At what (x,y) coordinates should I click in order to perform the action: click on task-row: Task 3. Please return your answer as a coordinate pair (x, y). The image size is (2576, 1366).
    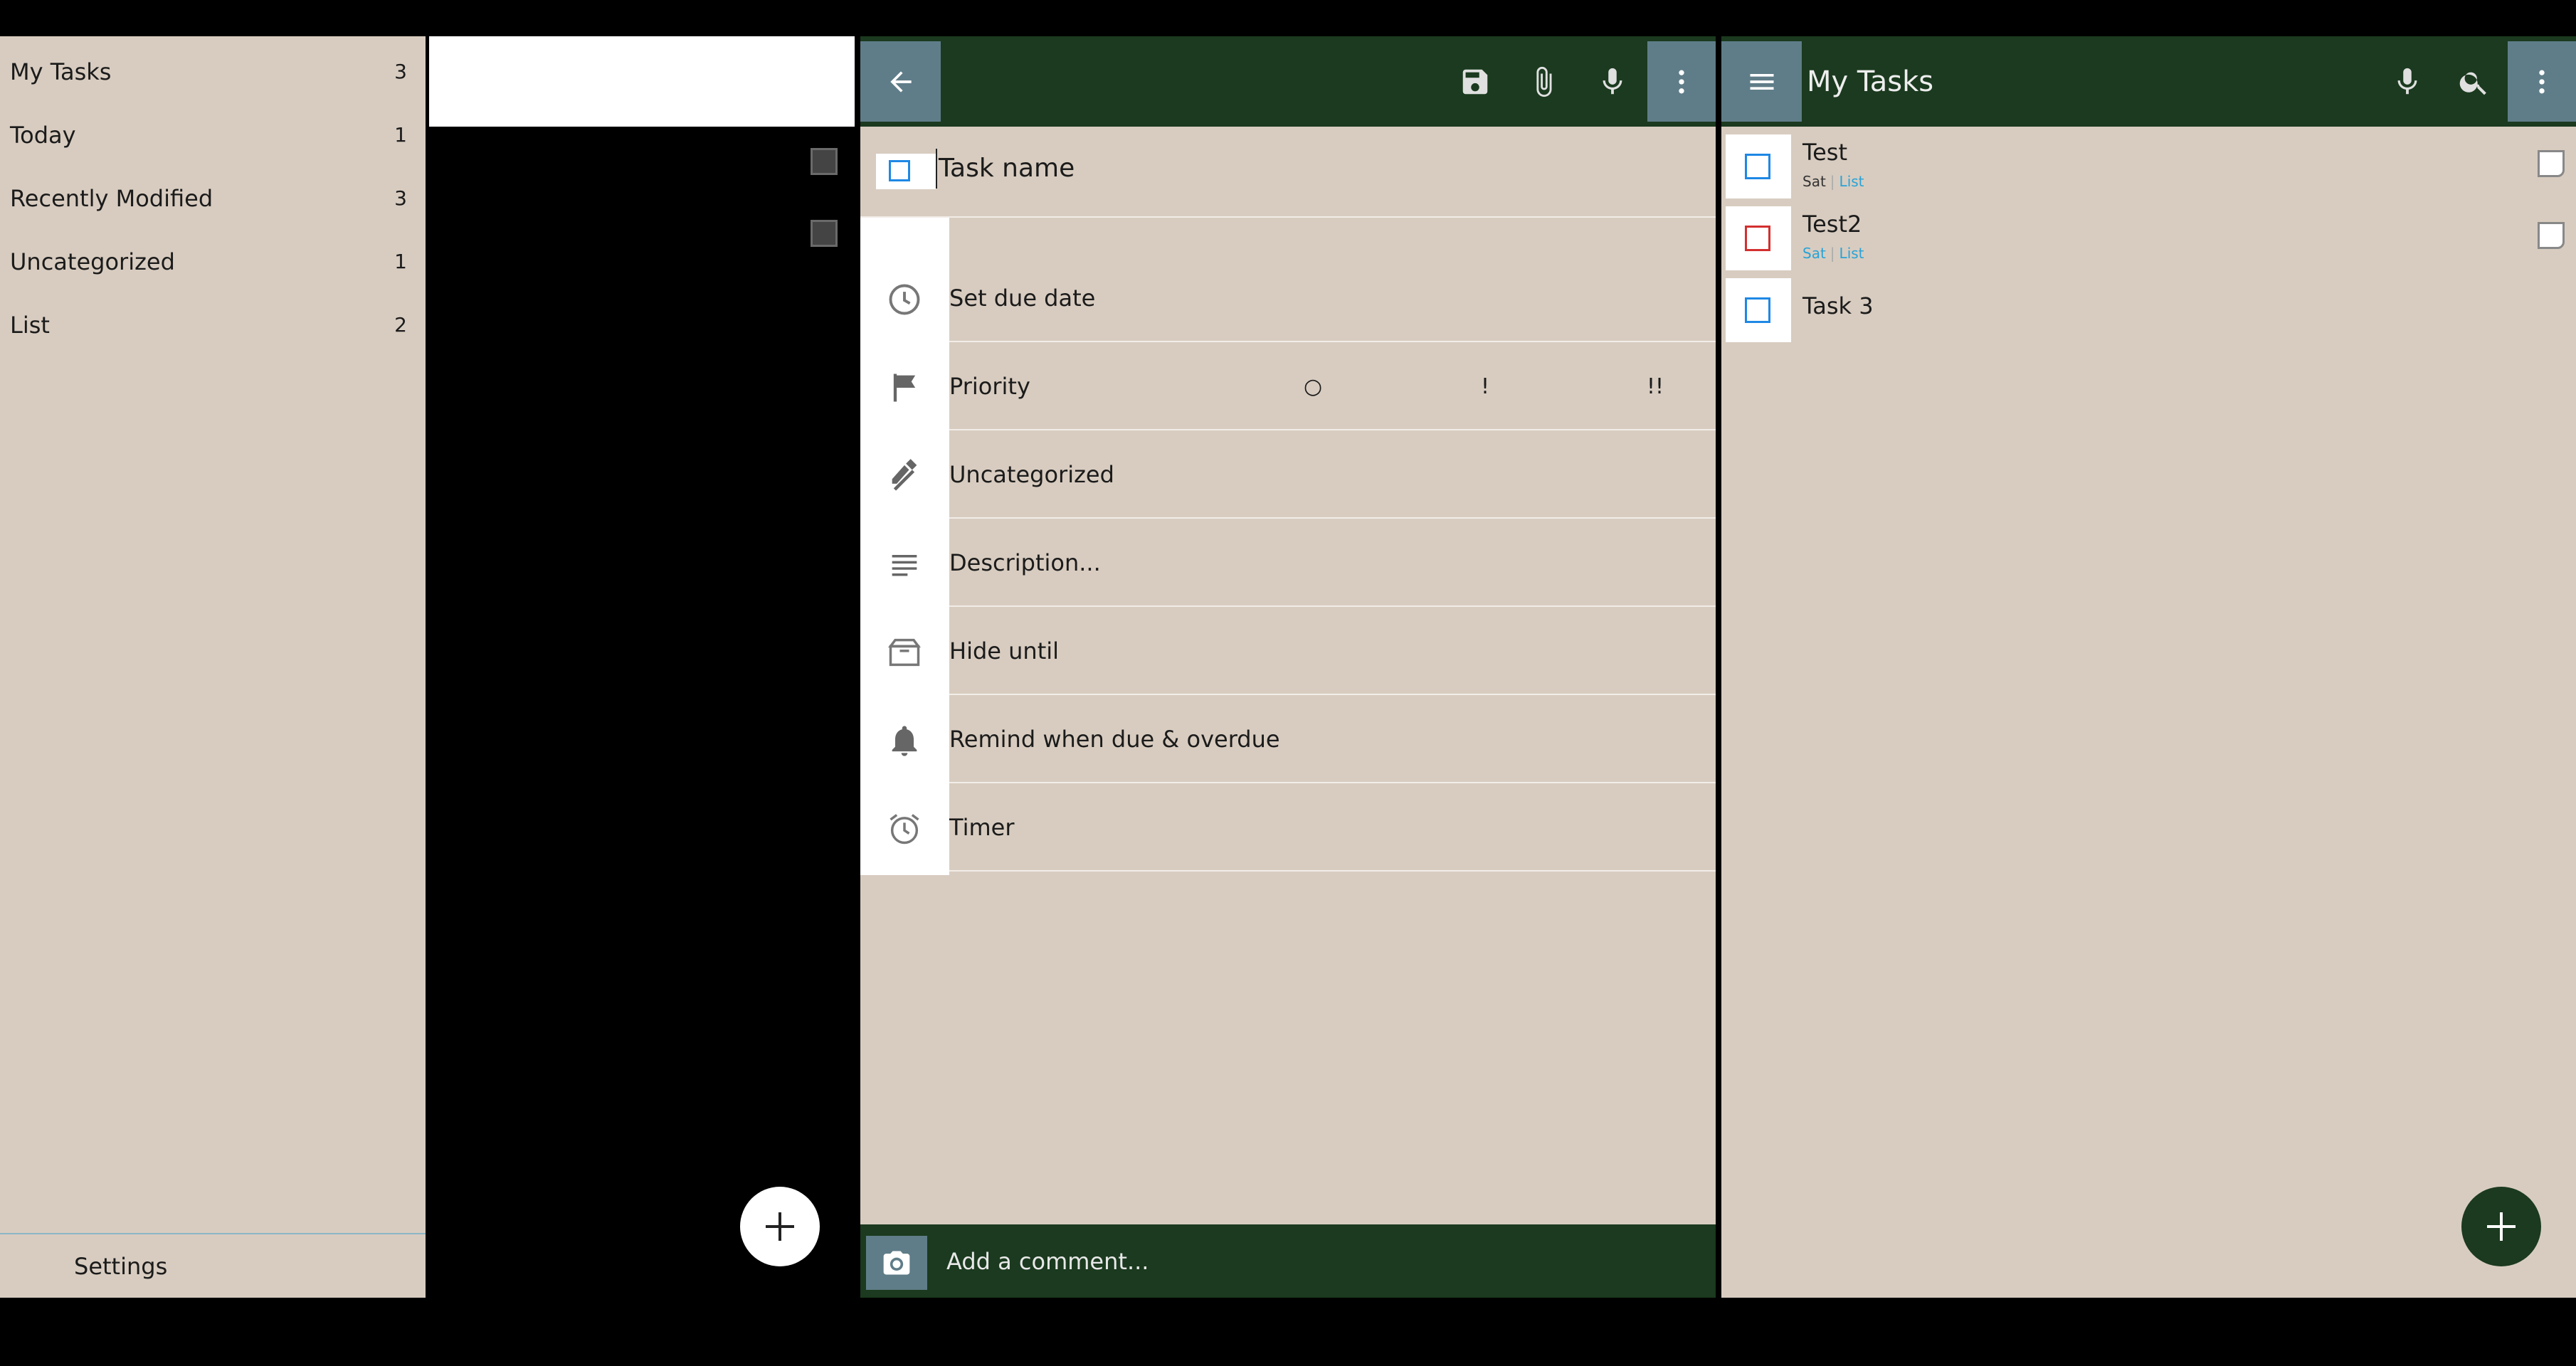
    Looking at the image, I should click on (2148, 310).